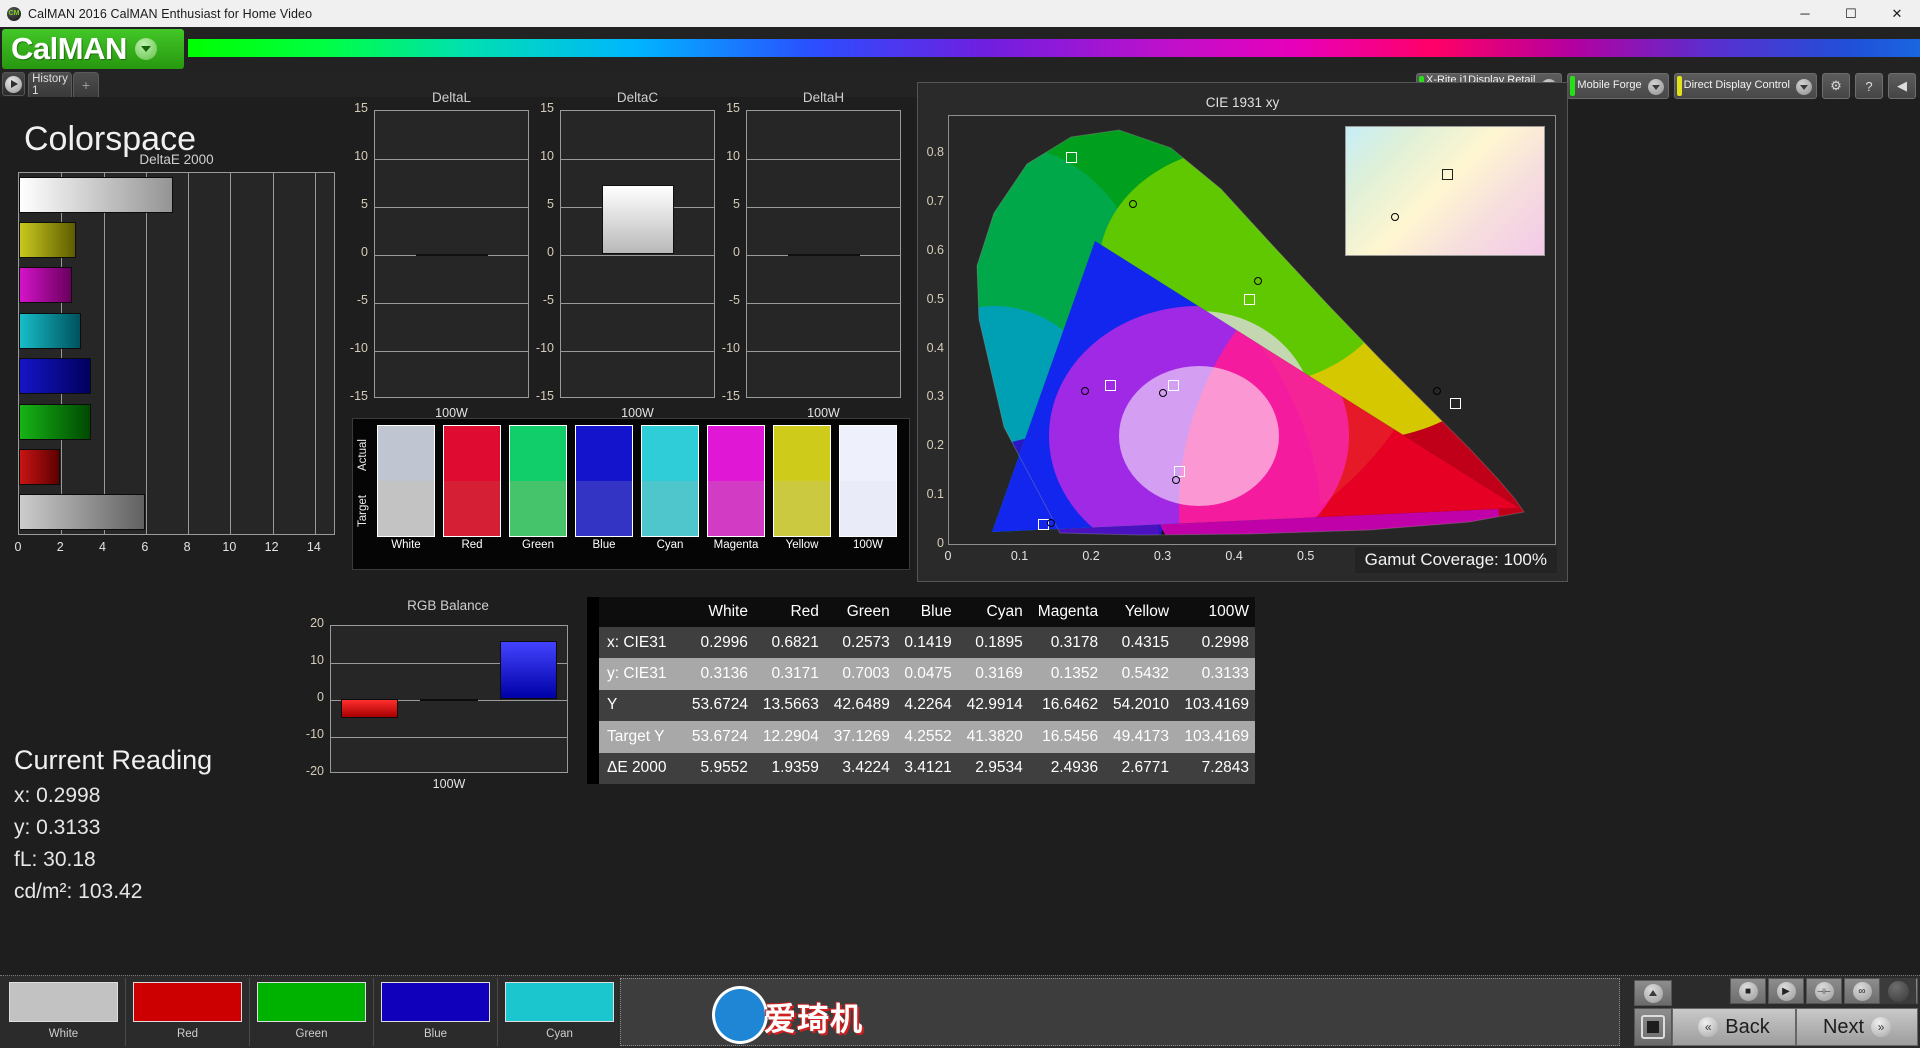  What do you see at coordinates (1004, 611) in the screenshot?
I see `table-col-header-cyan: Cyan` at bounding box center [1004, 611].